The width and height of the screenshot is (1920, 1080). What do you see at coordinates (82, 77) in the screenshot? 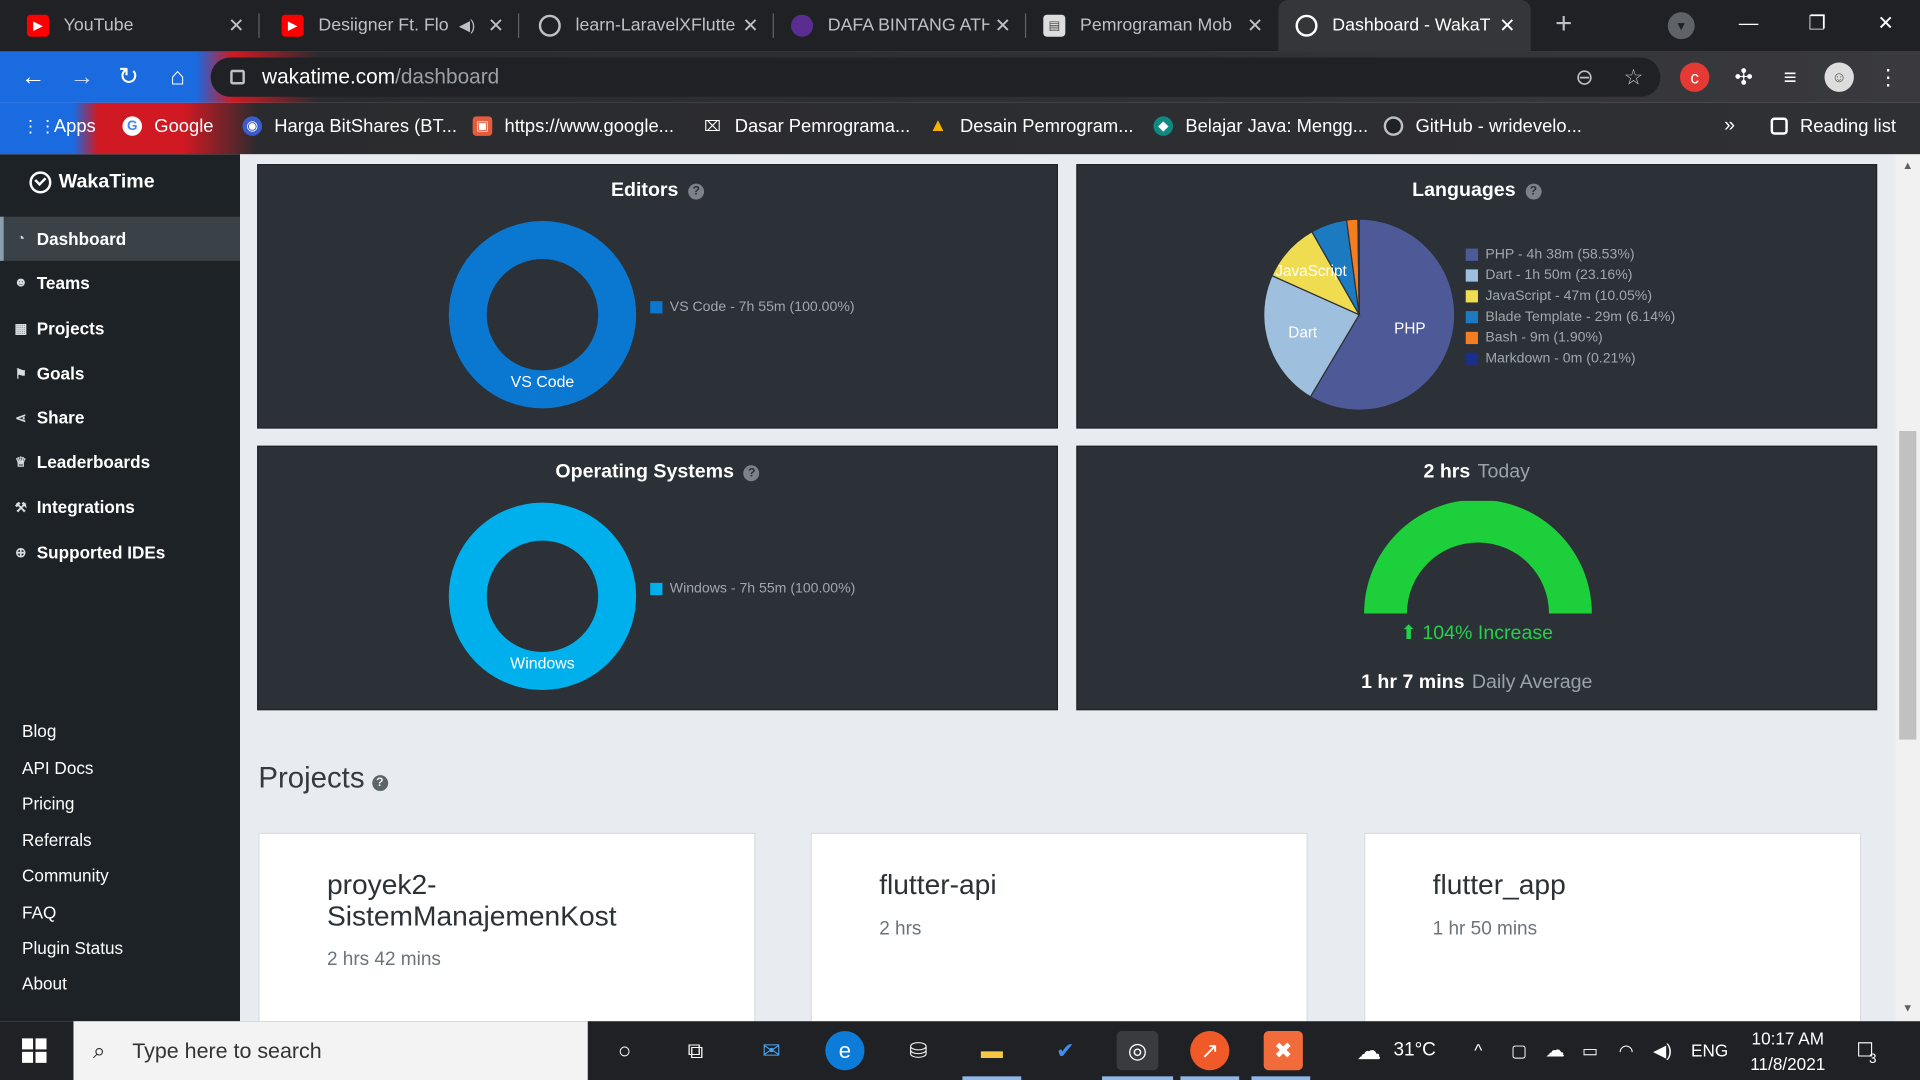
I see `forward-icon: →` at bounding box center [82, 77].